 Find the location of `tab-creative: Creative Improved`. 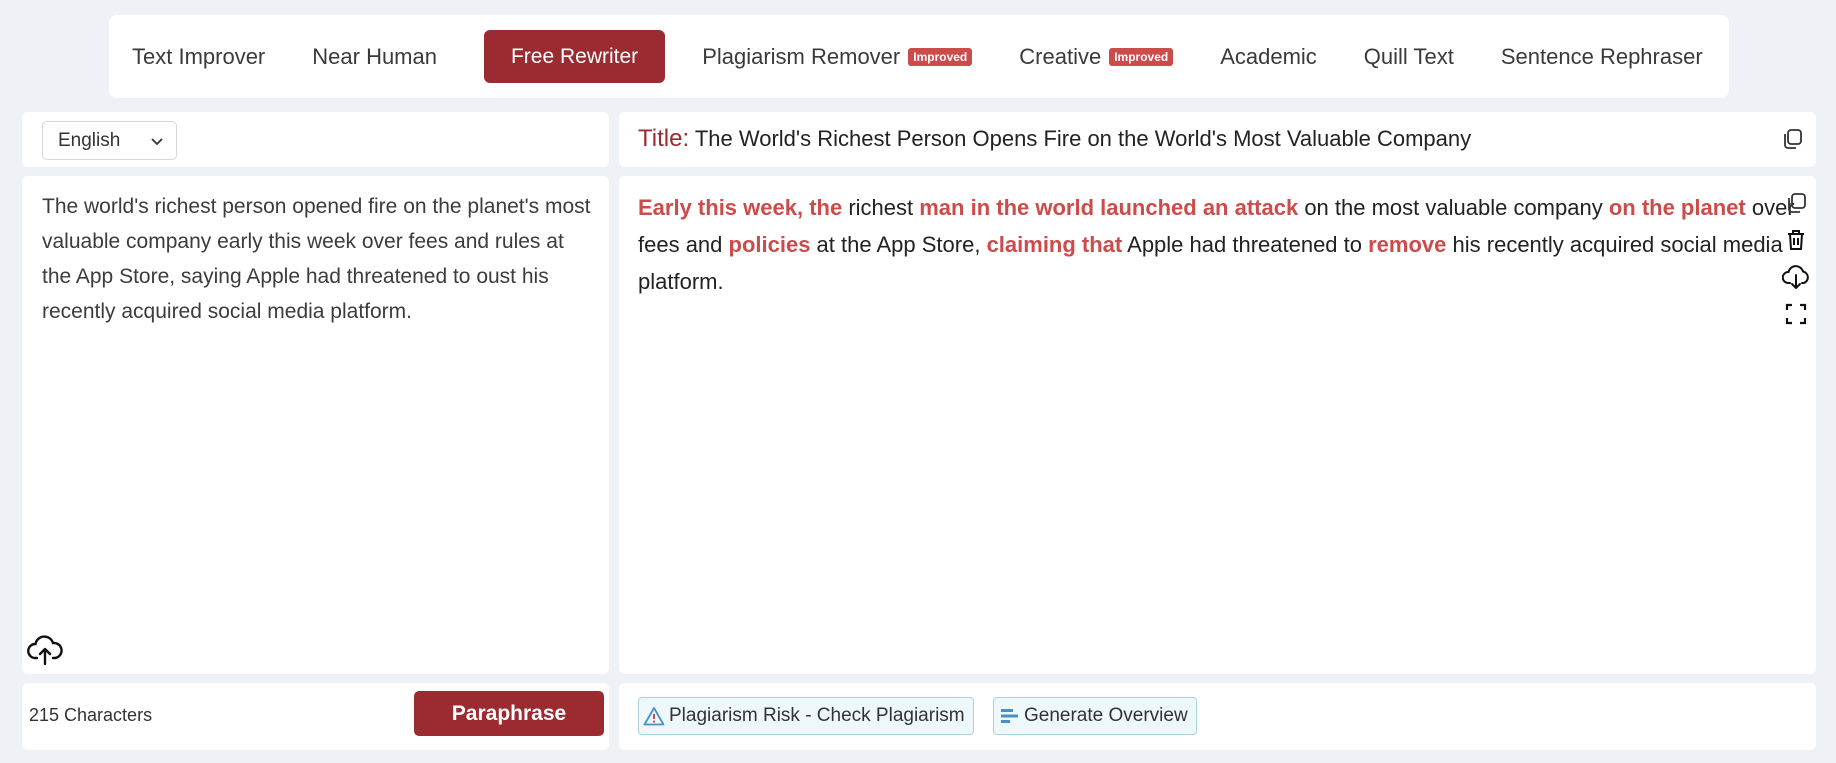

tab-creative: Creative Improved is located at coordinates (1096, 56).